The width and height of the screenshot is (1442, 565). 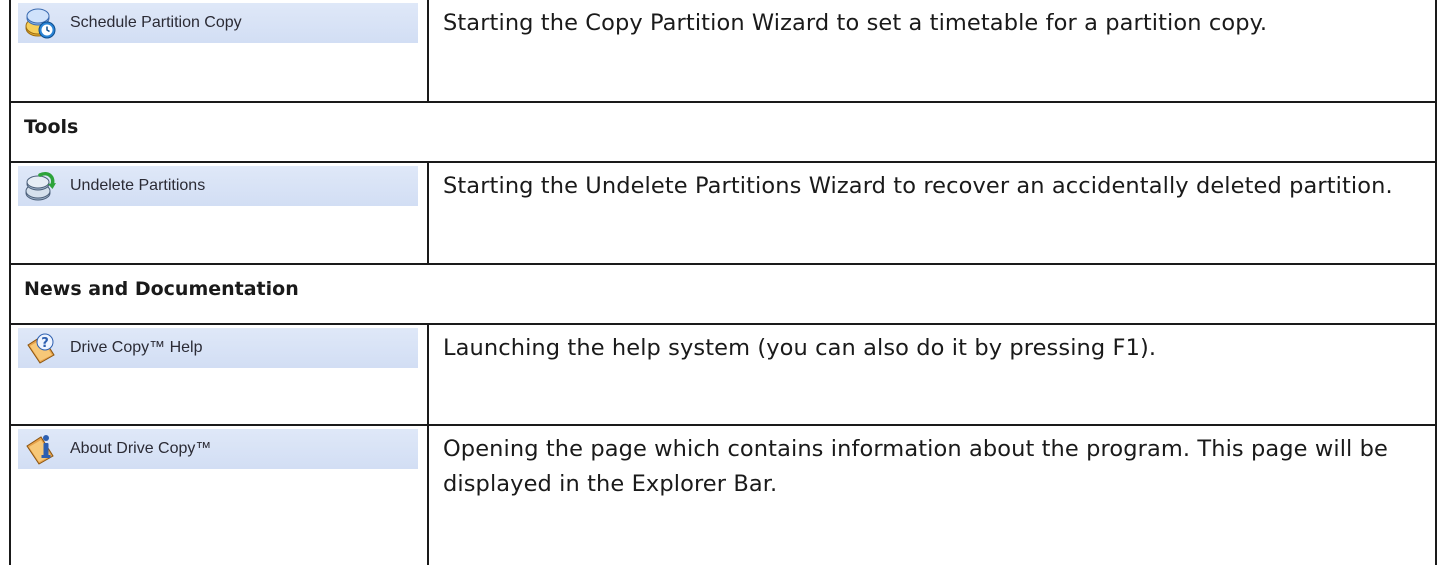 I want to click on undelete-partitions-icon, so click(x=40, y=186).